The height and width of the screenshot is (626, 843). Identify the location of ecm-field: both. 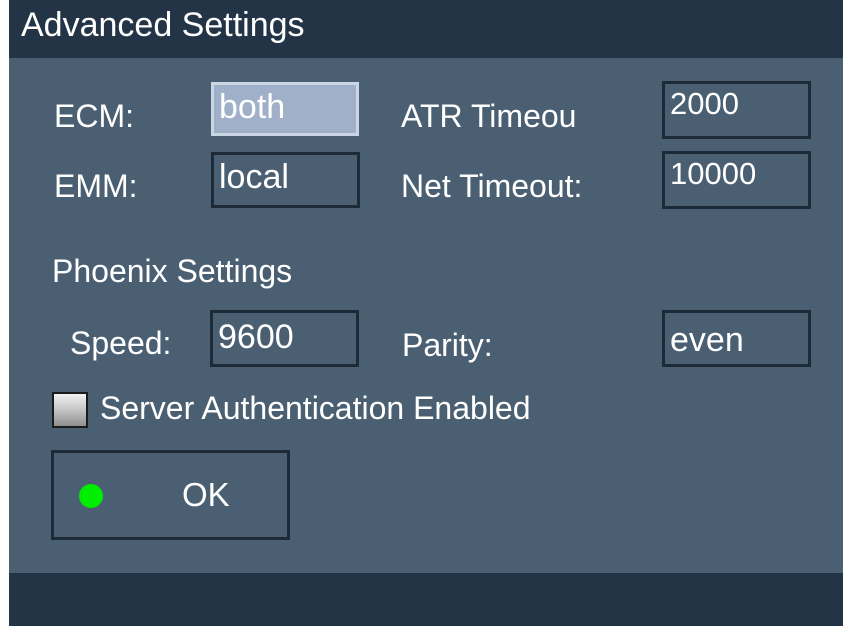
(285, 109).